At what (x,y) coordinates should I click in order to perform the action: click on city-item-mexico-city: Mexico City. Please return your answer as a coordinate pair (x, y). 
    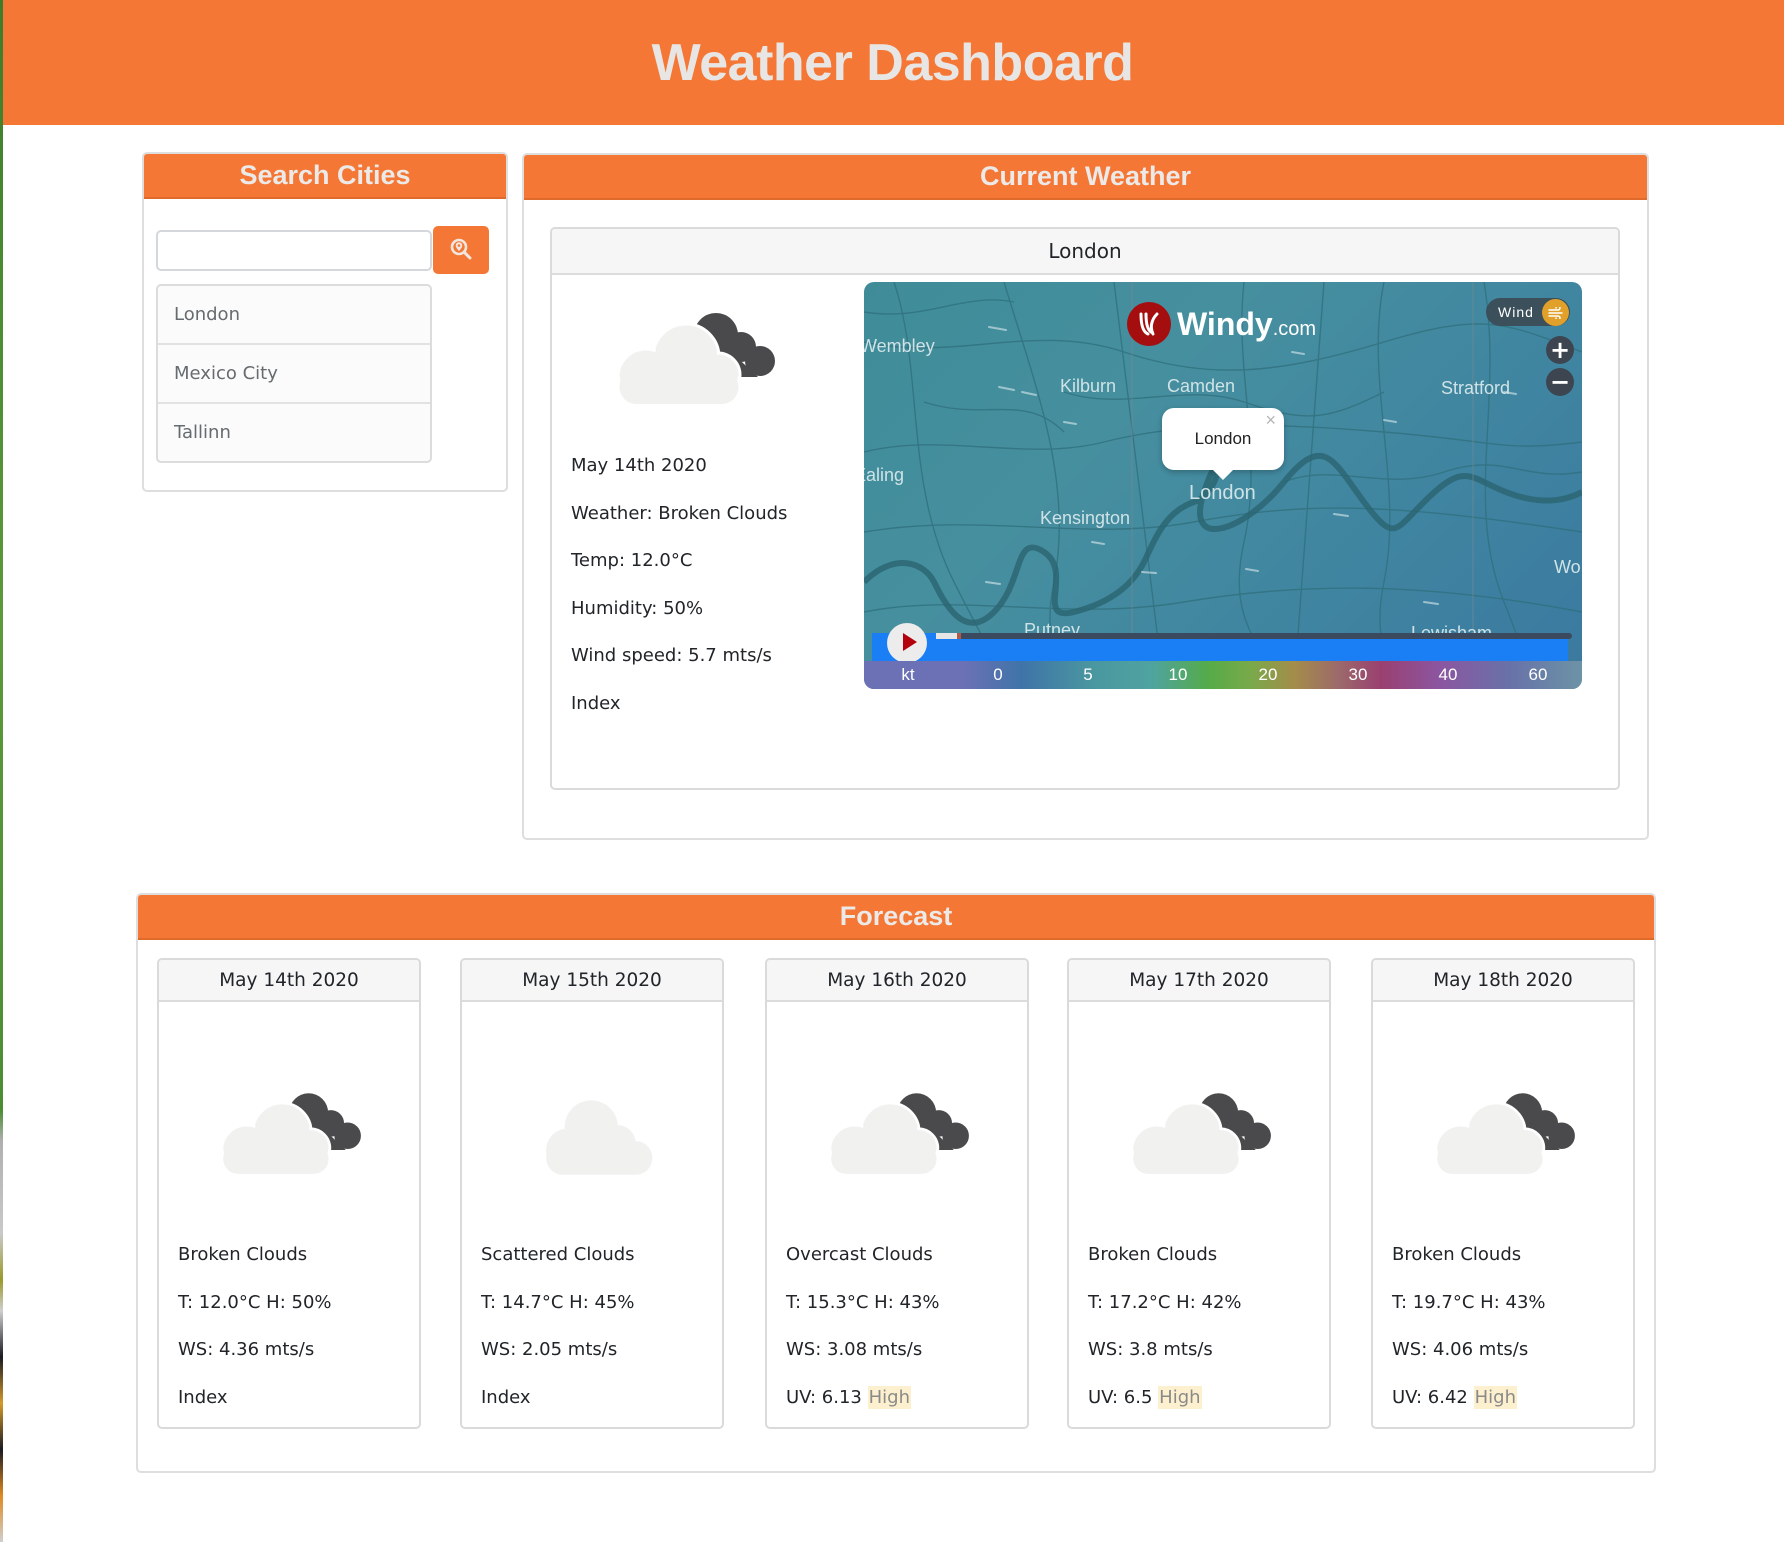
    Looking at the image, I should click on (294, 374).